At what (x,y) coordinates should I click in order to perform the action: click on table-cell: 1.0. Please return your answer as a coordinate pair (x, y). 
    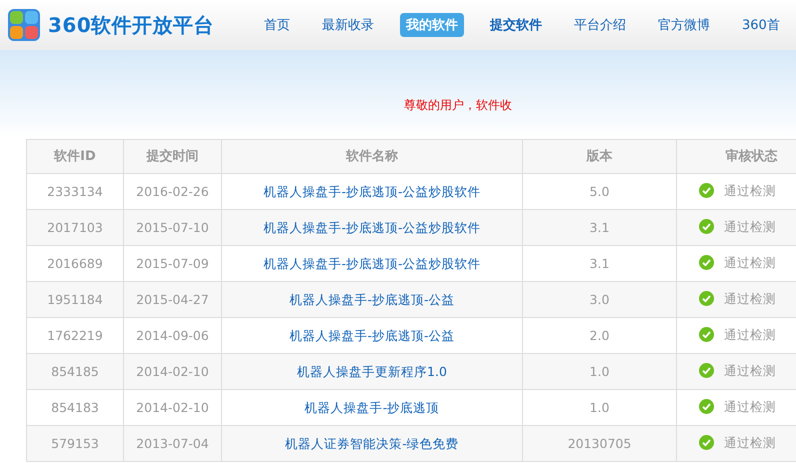
    Looking at the image, I should click on (599, 372).